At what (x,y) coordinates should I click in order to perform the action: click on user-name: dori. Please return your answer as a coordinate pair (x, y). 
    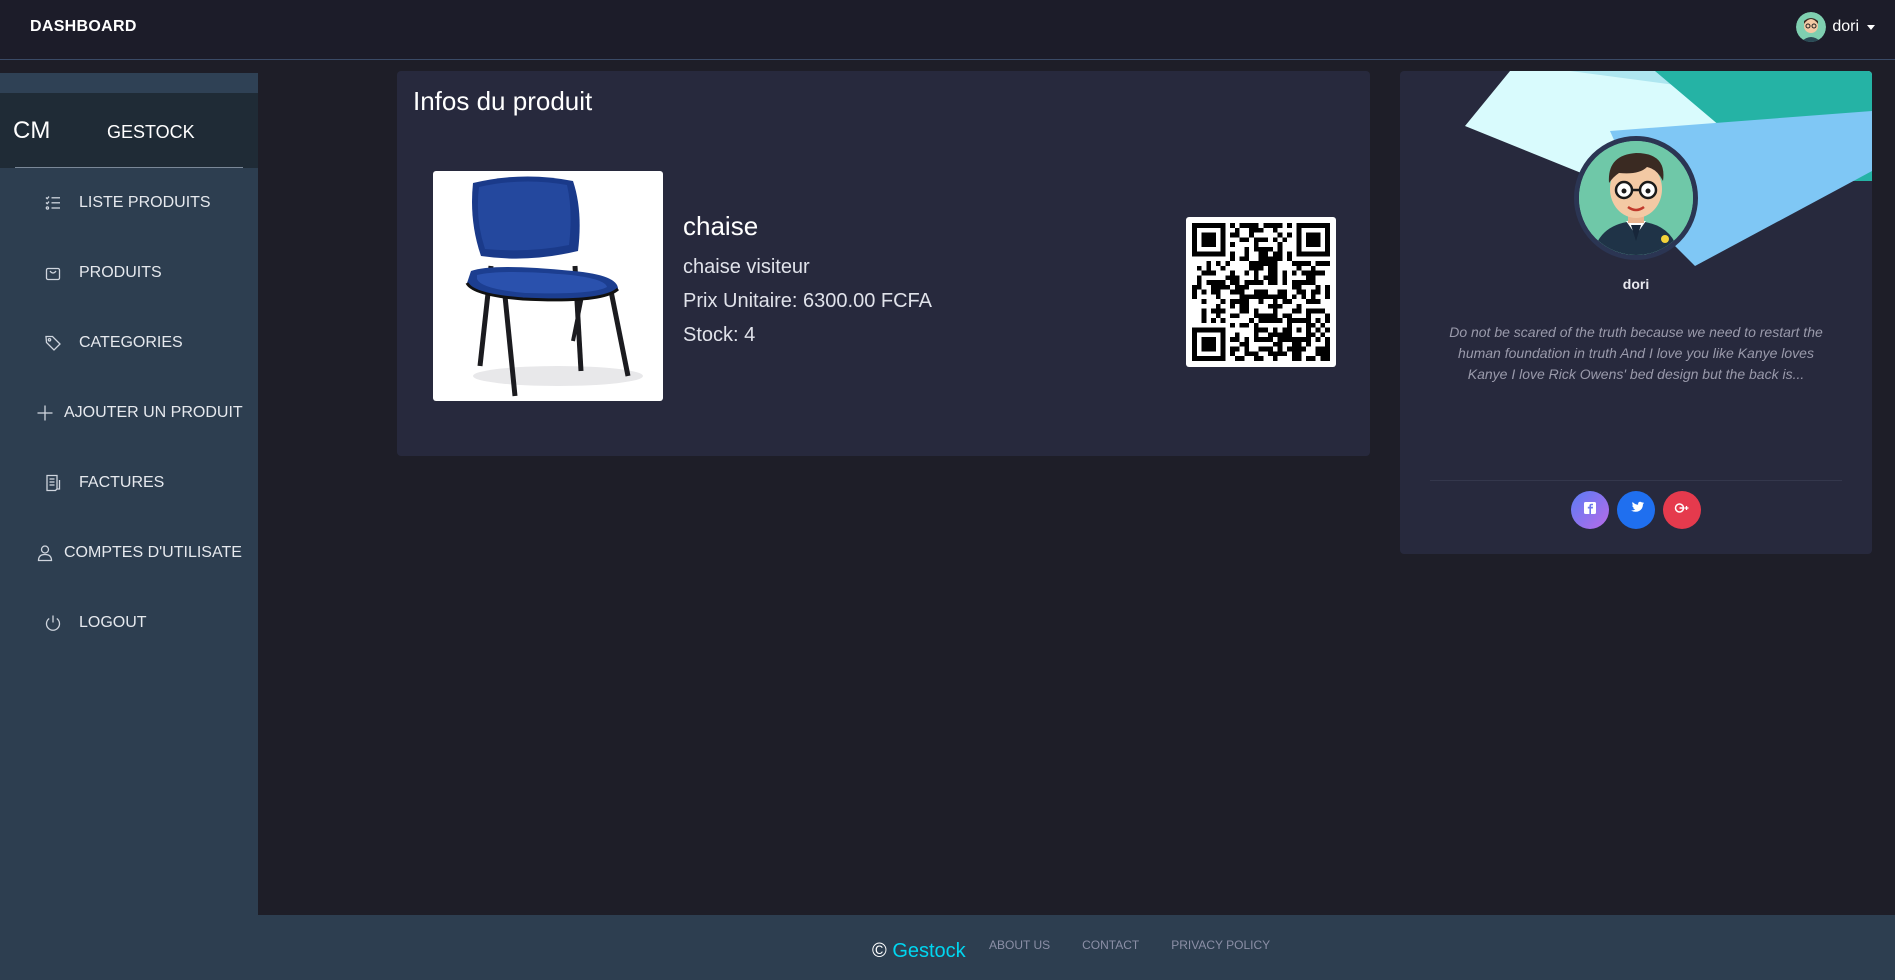
    Looking at the image, I should click on (1845, 26).